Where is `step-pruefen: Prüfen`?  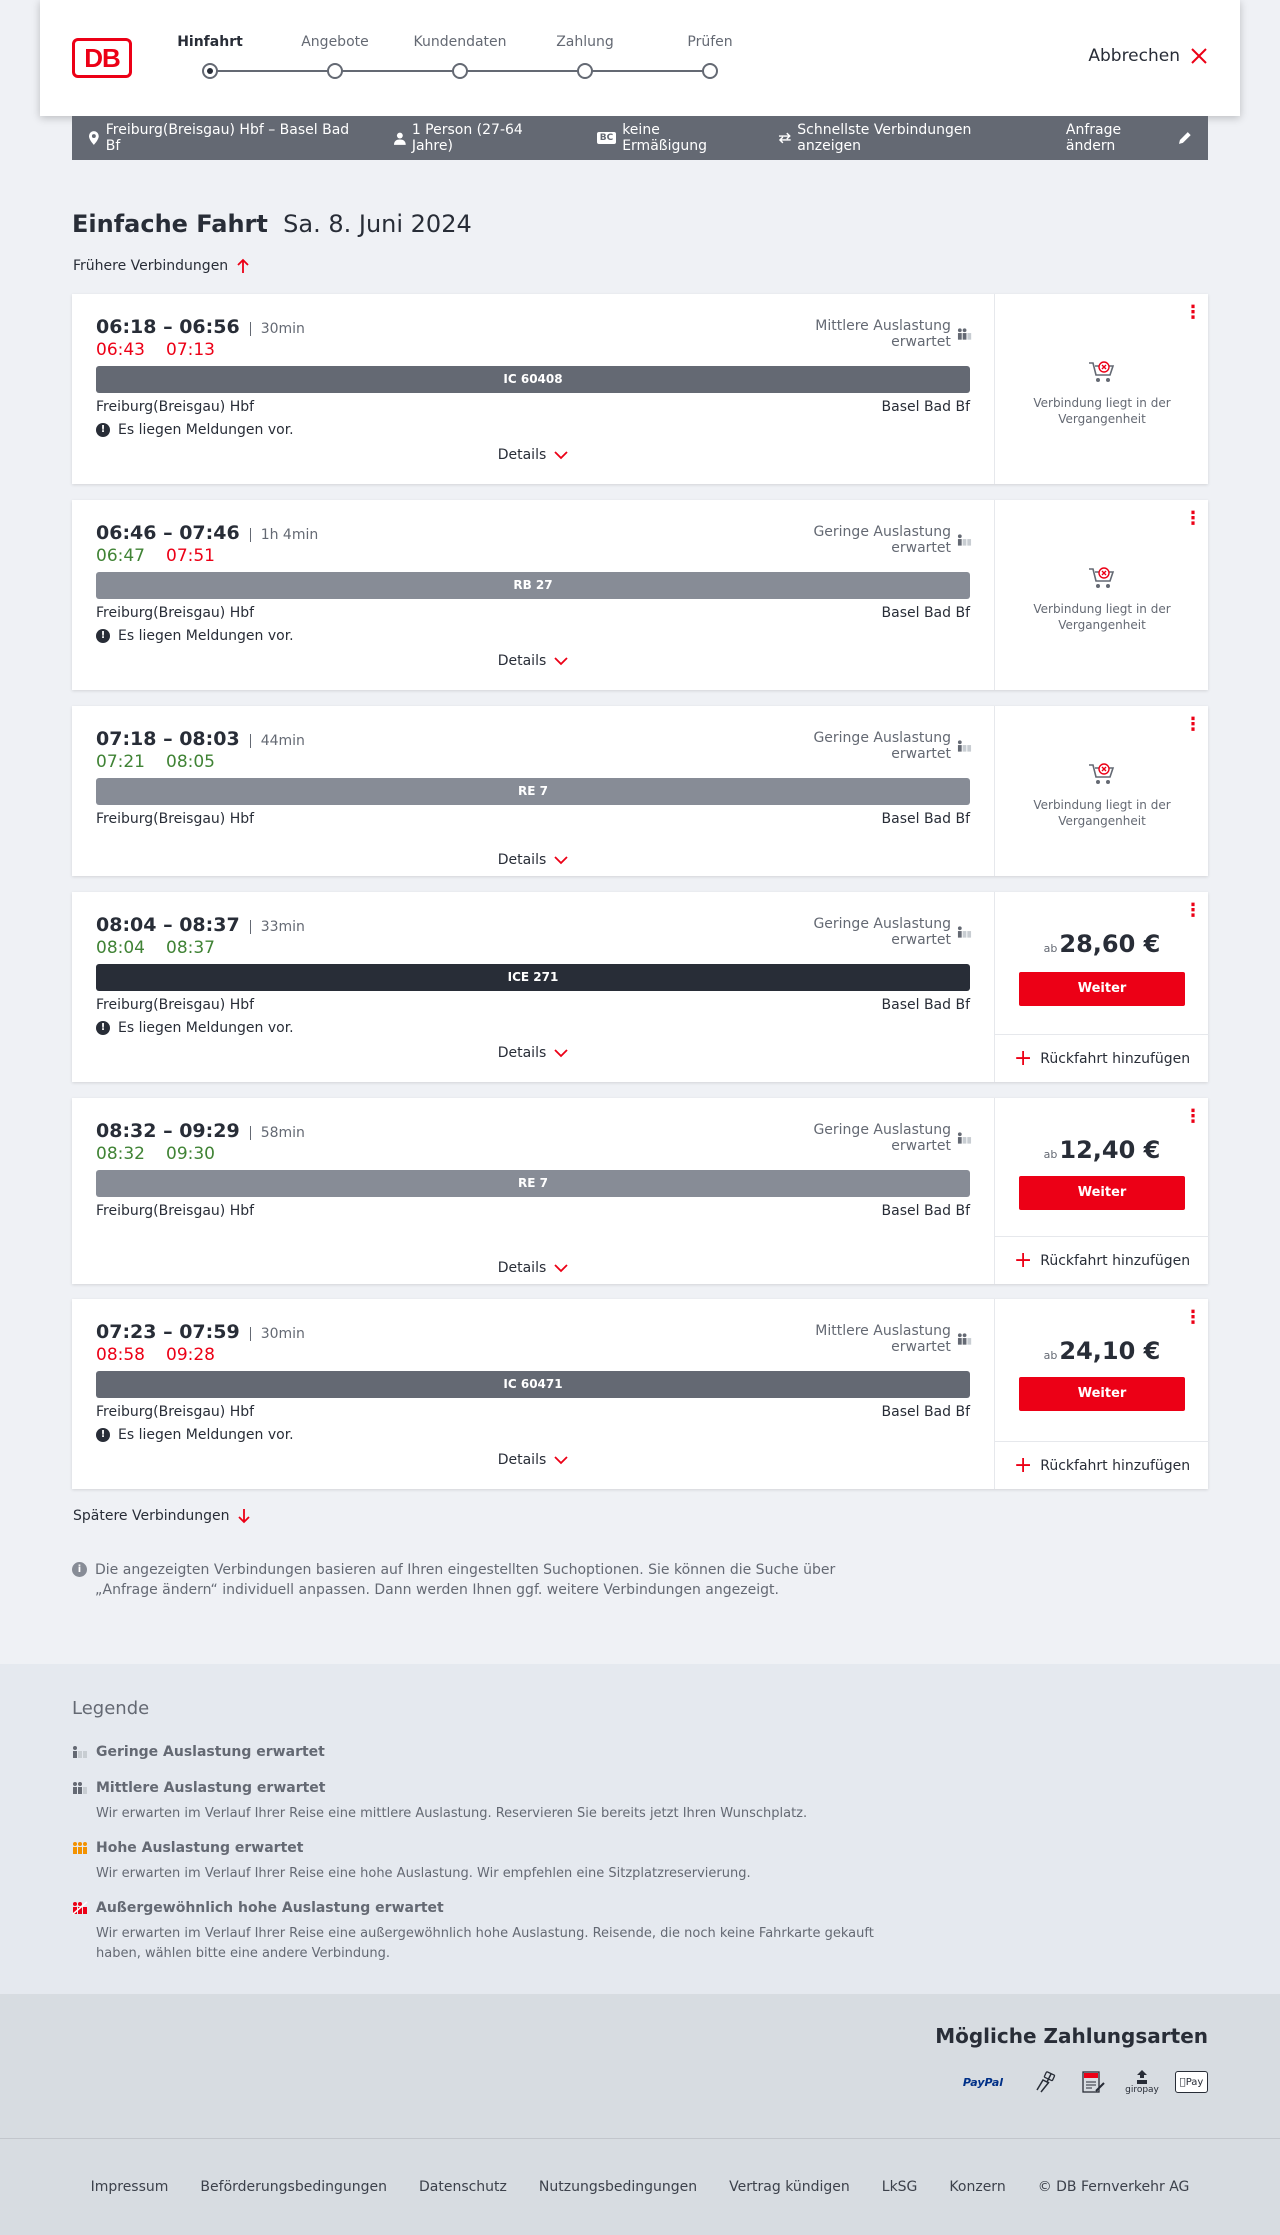
step-pruefen: Prüfen is located at coordinates (710, 42).